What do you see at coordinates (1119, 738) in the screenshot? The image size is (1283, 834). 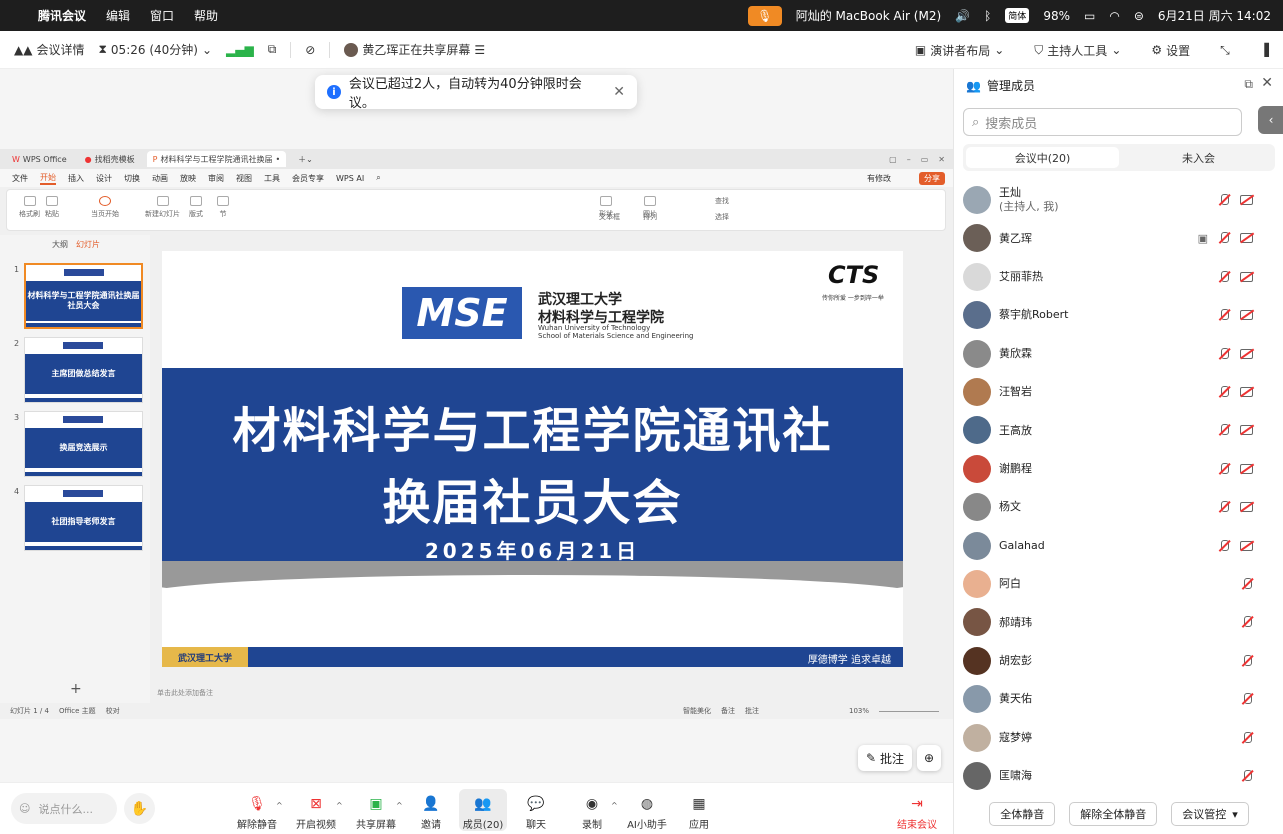 I see `member-row: 寇梦婷` at bounding box center [1119, 738].